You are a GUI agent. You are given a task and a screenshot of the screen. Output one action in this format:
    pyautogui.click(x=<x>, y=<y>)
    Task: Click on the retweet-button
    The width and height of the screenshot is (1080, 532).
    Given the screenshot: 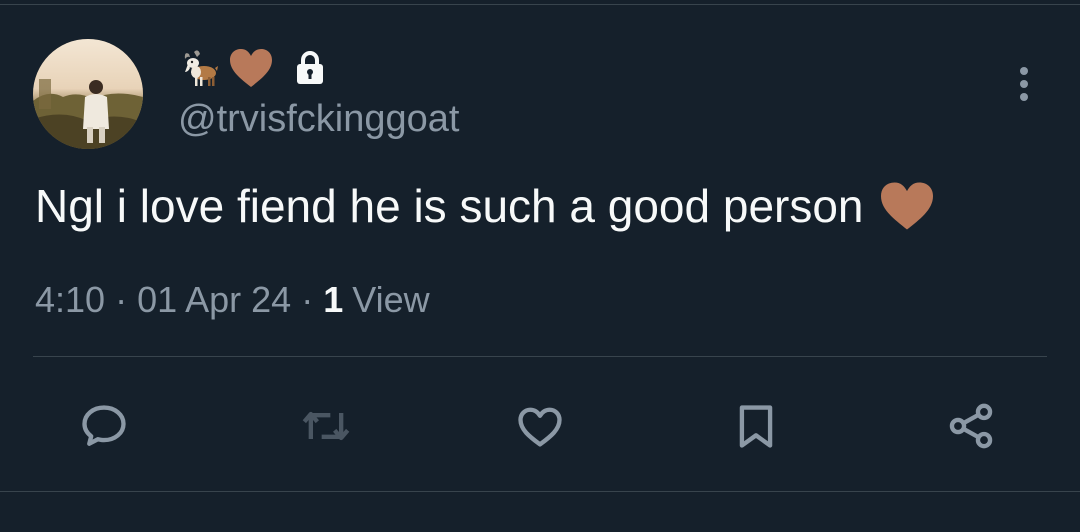 What is the action you would take?
    pyautogui.click(x=326, y=426)
    